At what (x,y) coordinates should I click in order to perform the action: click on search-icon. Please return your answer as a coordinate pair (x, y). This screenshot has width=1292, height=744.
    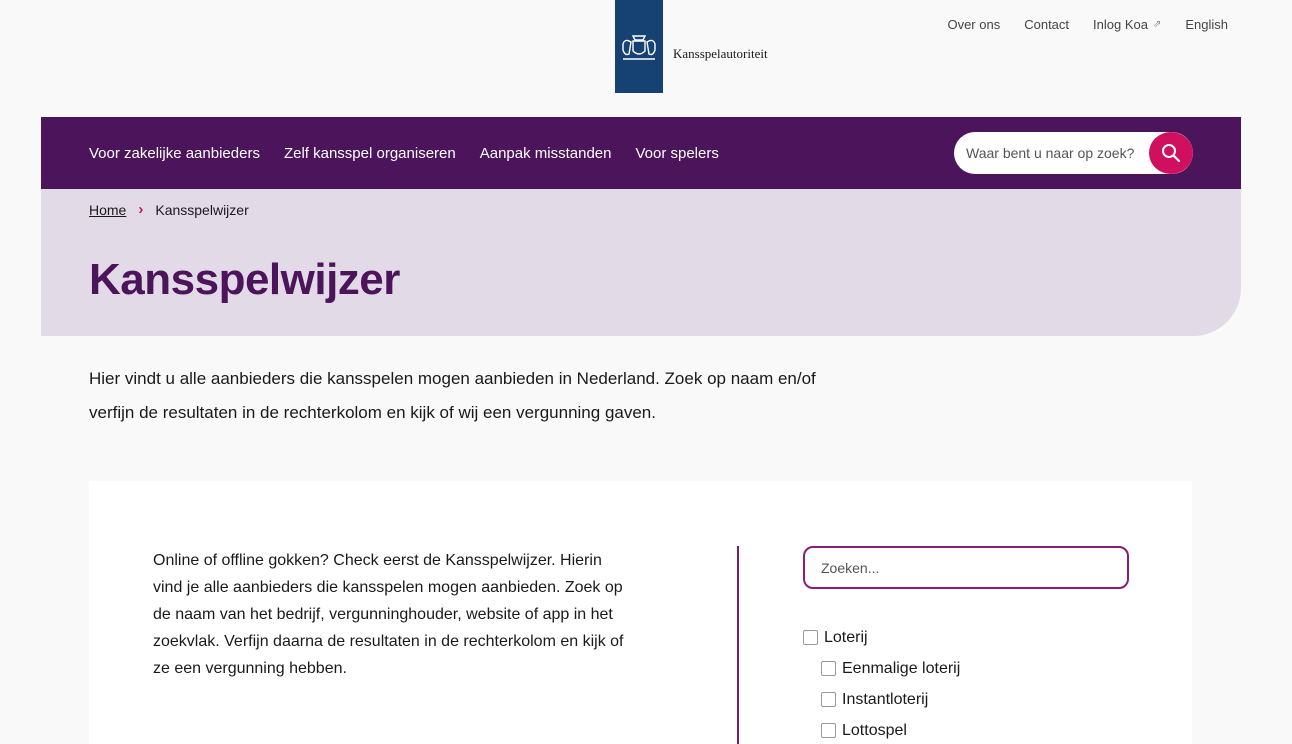
    Looking at the image, I should click on (1171, 153).